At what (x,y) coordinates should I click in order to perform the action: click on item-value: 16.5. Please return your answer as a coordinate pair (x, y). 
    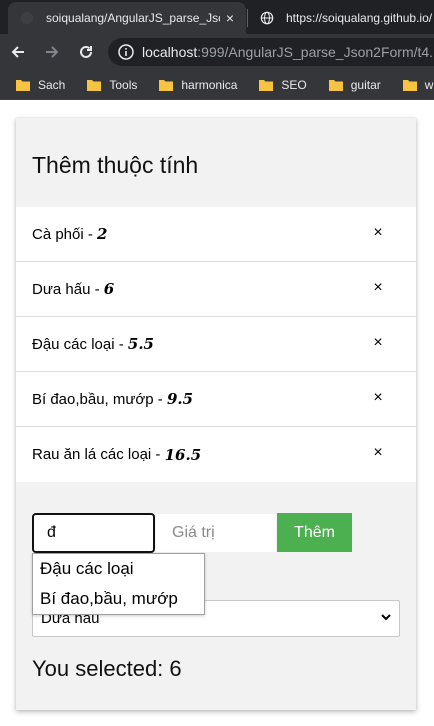
    Looking at the image, I should click on (183, 454).